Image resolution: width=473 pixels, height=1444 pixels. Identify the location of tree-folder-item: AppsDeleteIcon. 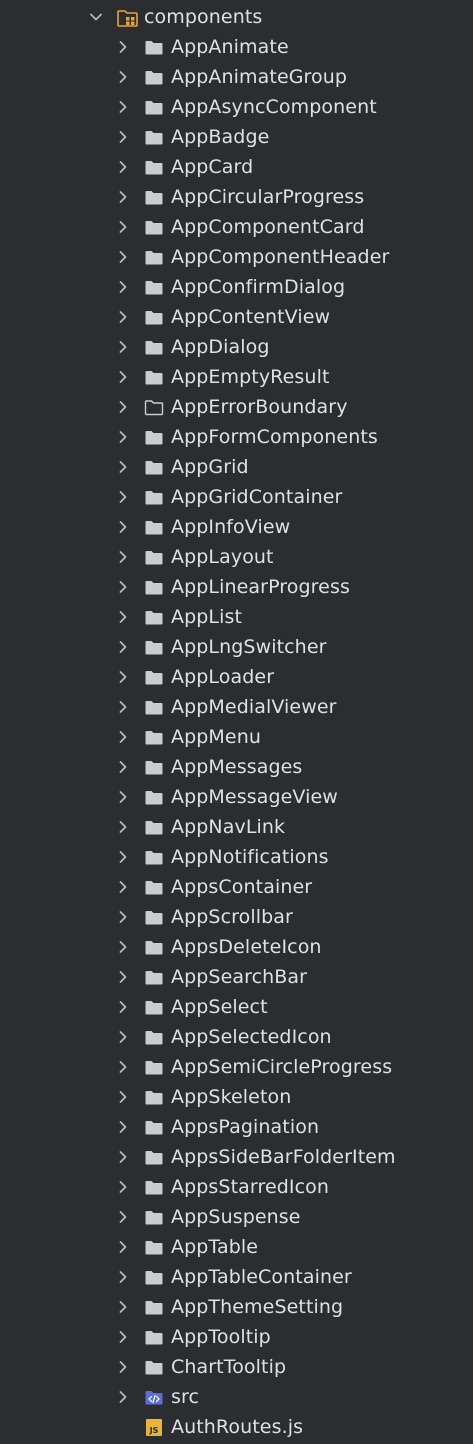
(236, 947).